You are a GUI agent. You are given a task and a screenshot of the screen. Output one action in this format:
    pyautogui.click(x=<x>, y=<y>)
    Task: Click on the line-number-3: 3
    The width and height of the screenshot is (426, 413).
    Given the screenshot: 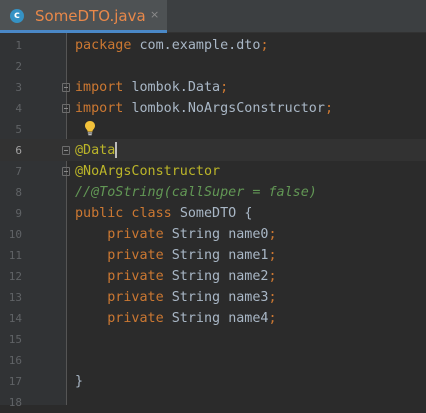 What is the action you would take?
    pyautogui.click(x=18, y=87)
    